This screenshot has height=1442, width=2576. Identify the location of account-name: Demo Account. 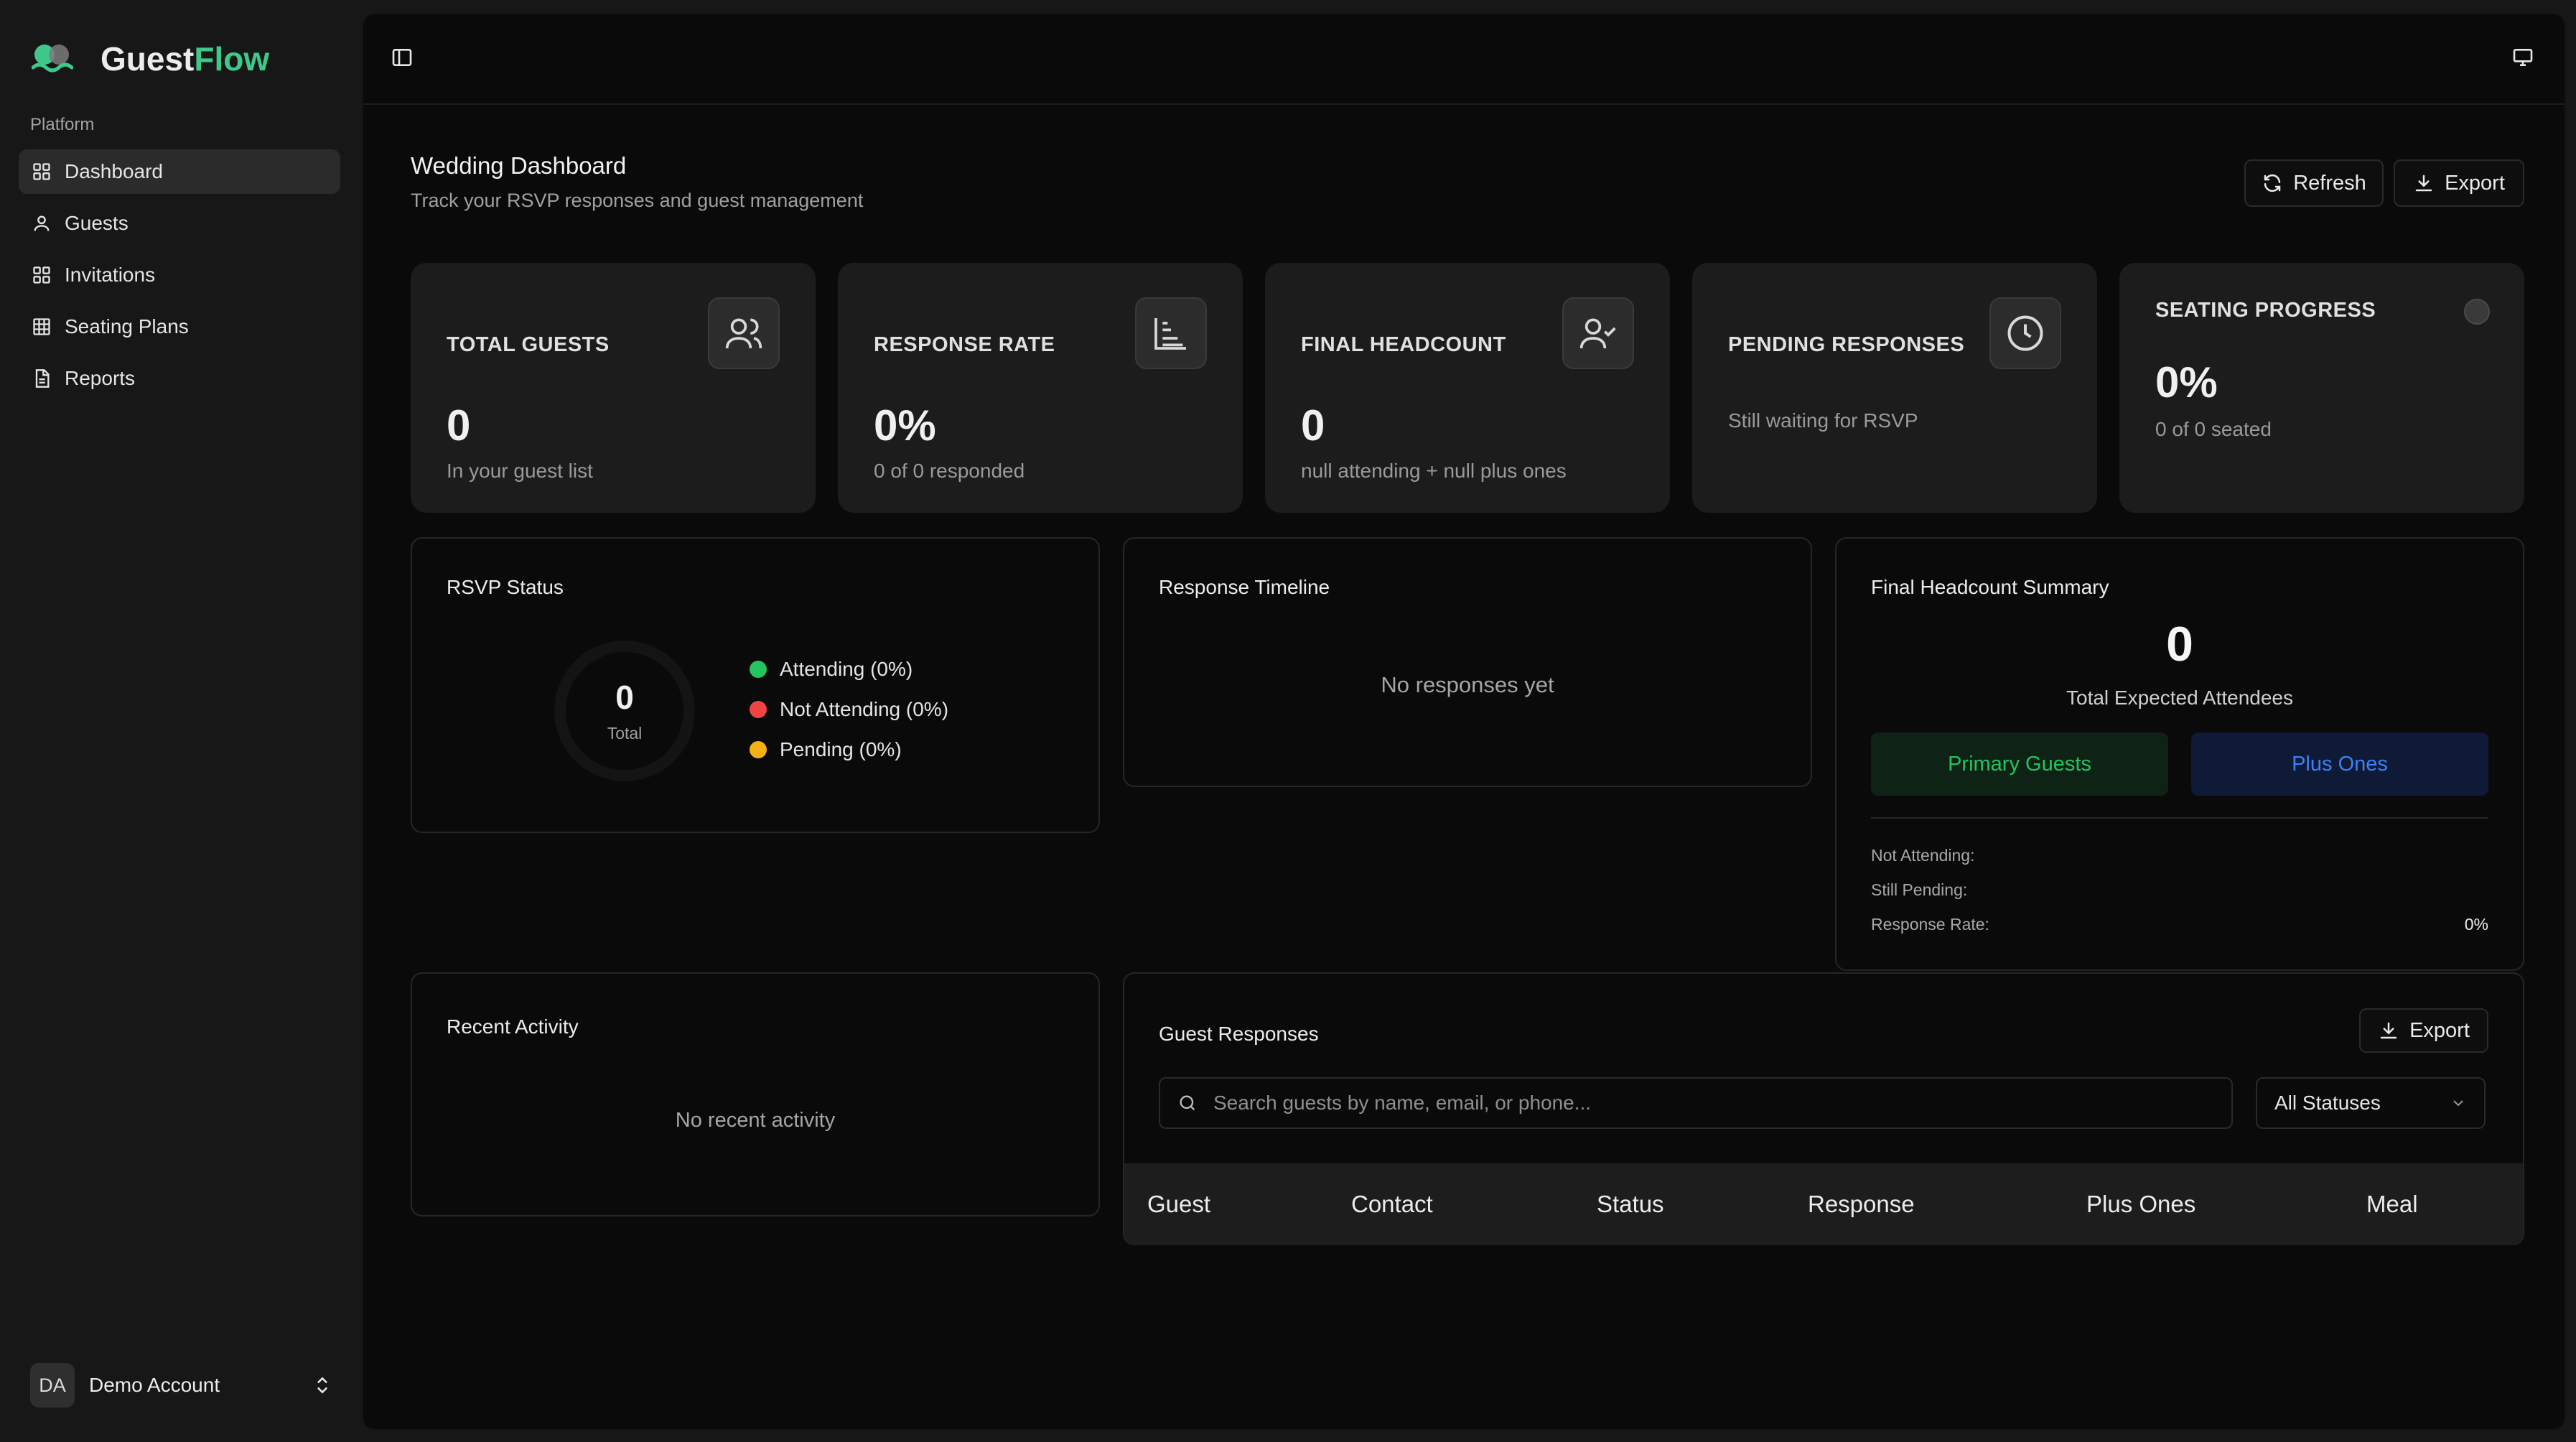
(154, 1385).